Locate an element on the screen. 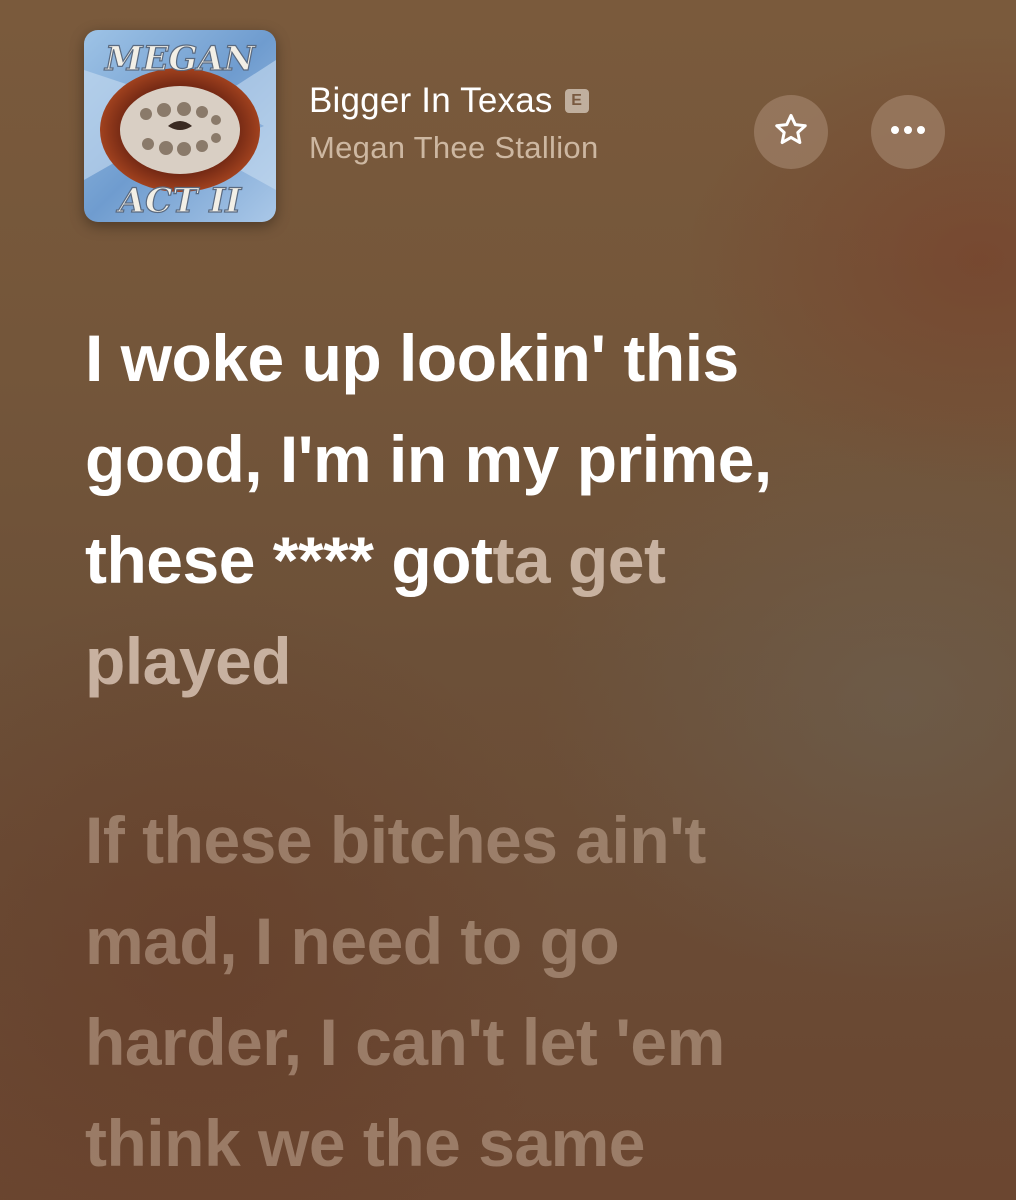  explicit-badge: E is located at coordinates (576, 101).